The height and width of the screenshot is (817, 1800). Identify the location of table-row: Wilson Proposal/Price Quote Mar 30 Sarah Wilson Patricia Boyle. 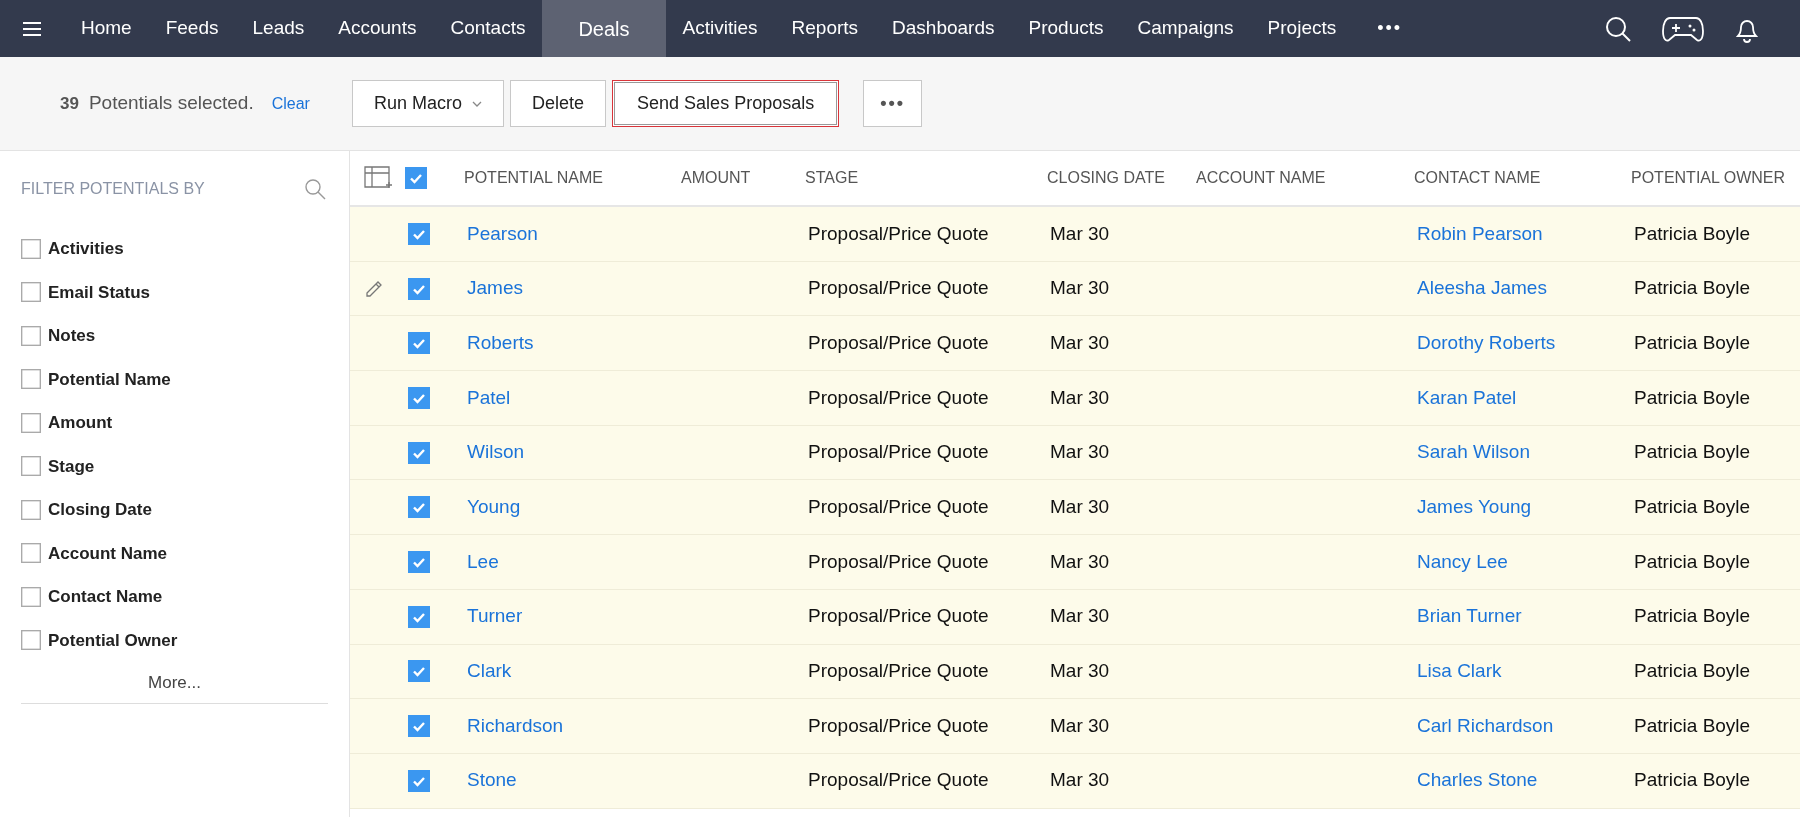
(1075, 453).